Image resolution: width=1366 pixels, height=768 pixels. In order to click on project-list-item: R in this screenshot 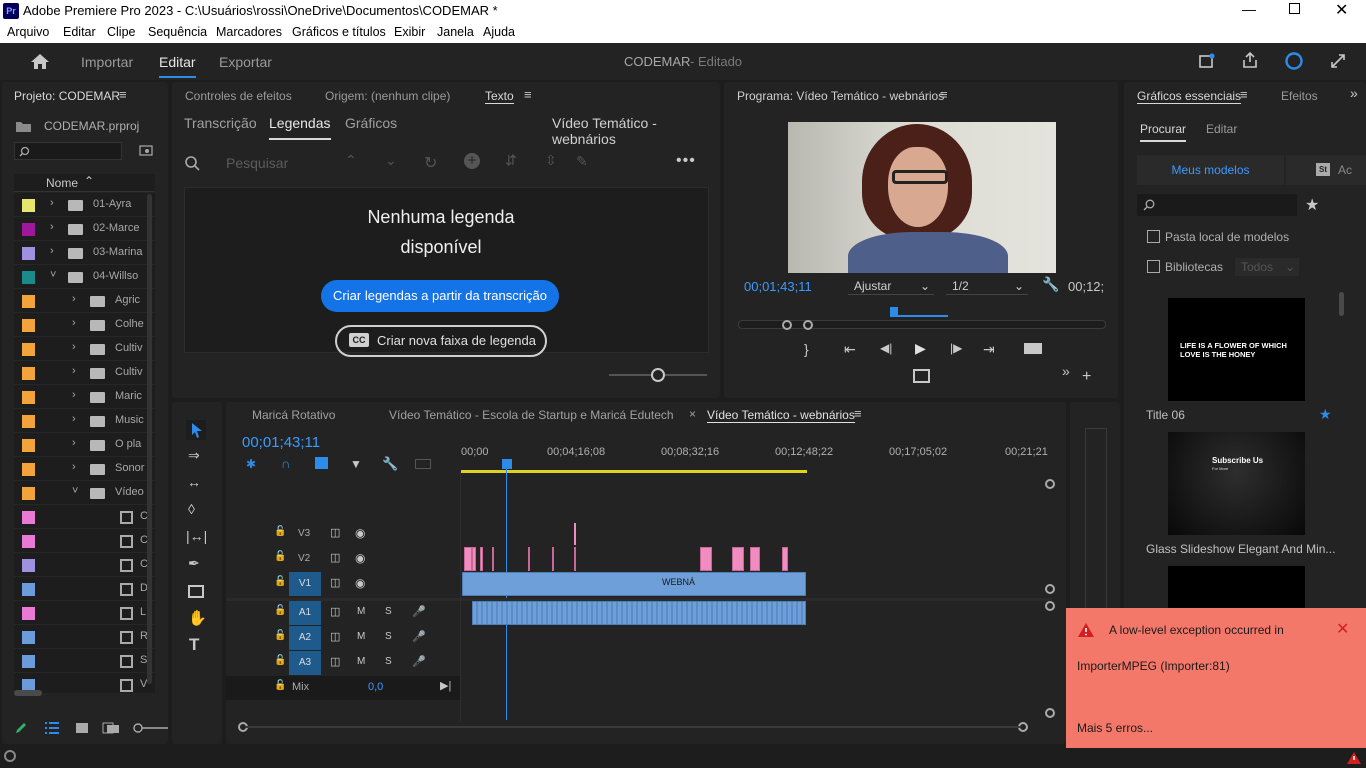, I will do `click(84, 637)`.